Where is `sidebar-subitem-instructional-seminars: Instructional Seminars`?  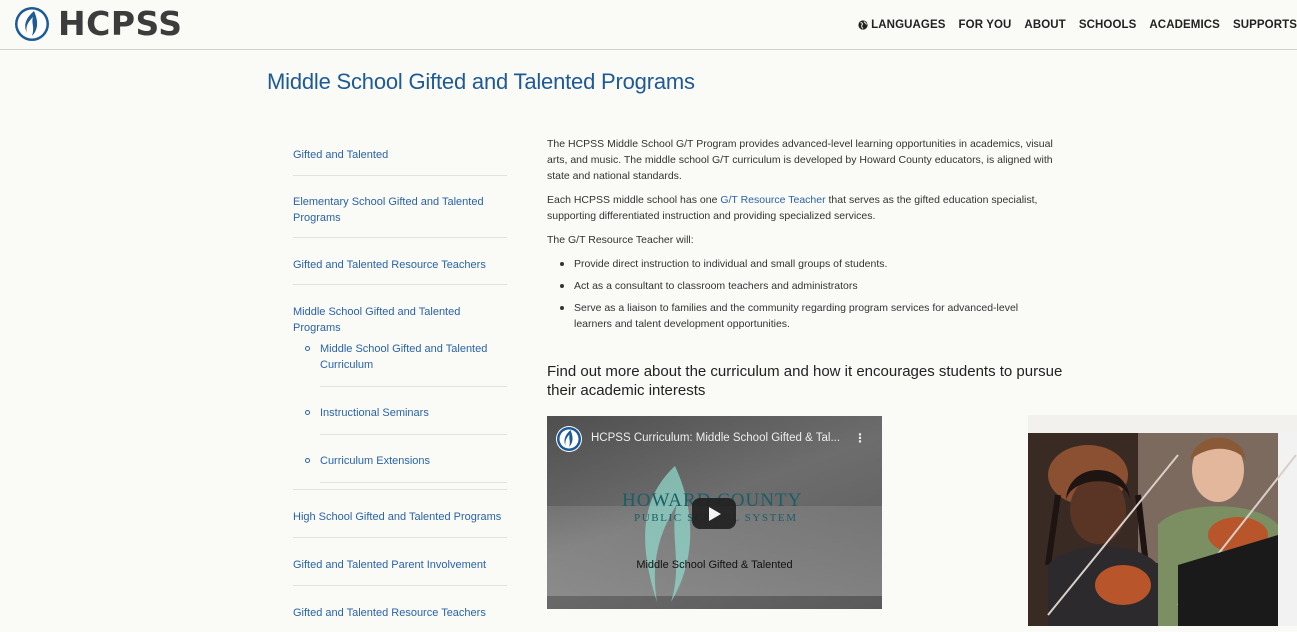
sidebar-subitem-instructional-seminars: Instructional Seminars is located at coordinates (400, 420).